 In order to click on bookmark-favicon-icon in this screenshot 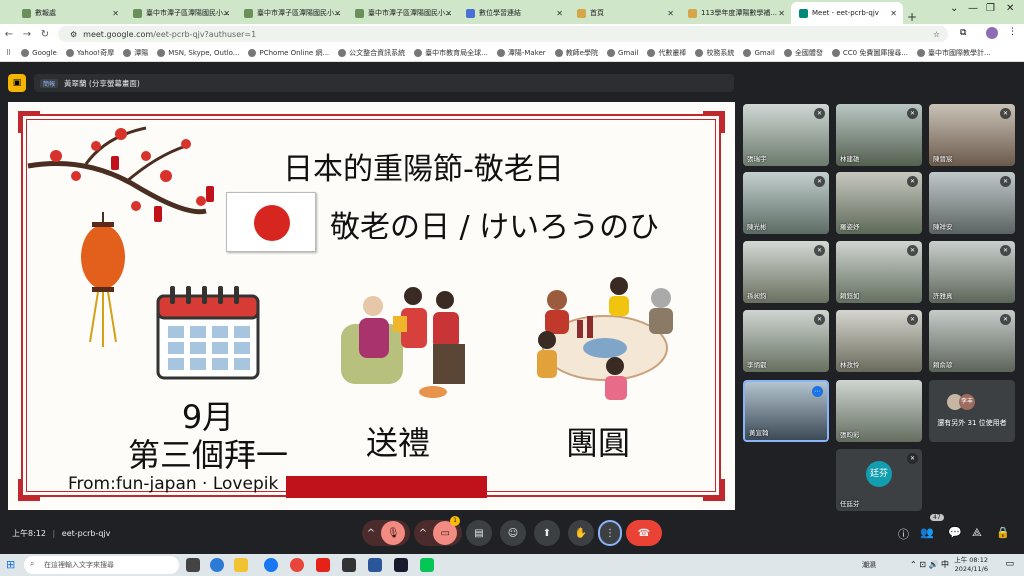, I will do `click(252, 52)`.